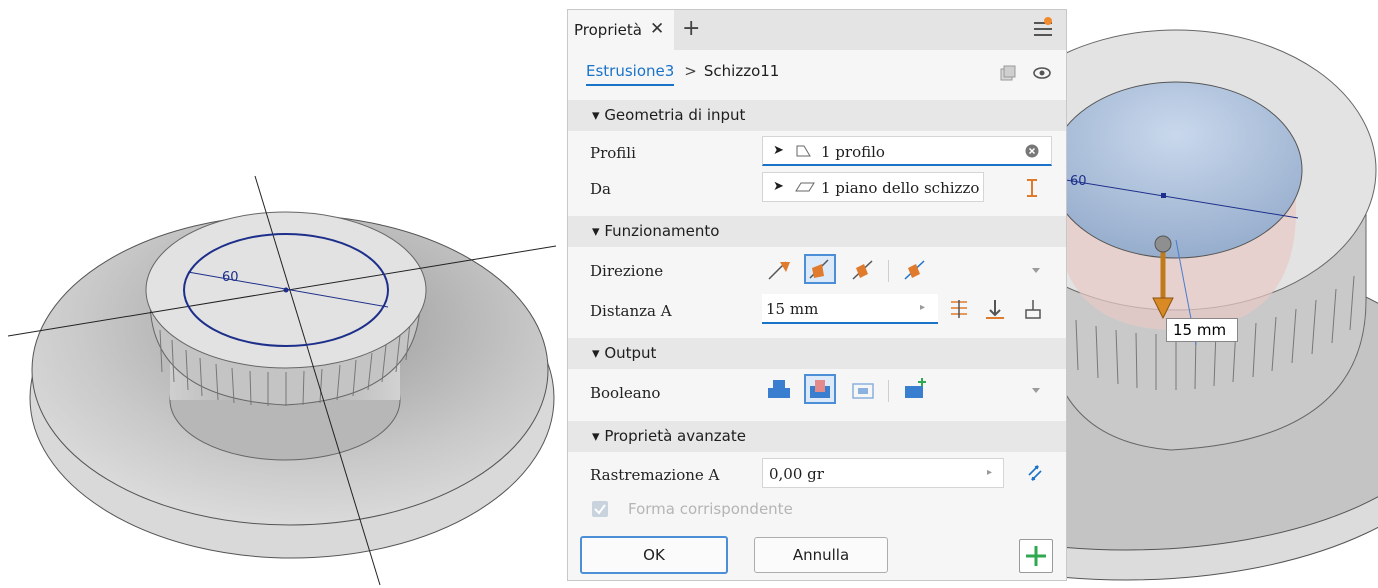 This screenshot has width=1378, height=588. Describe the element at coordinates (669, 115) in the screenshot. I see `section-title: ▾ Geometria di input` at that location.